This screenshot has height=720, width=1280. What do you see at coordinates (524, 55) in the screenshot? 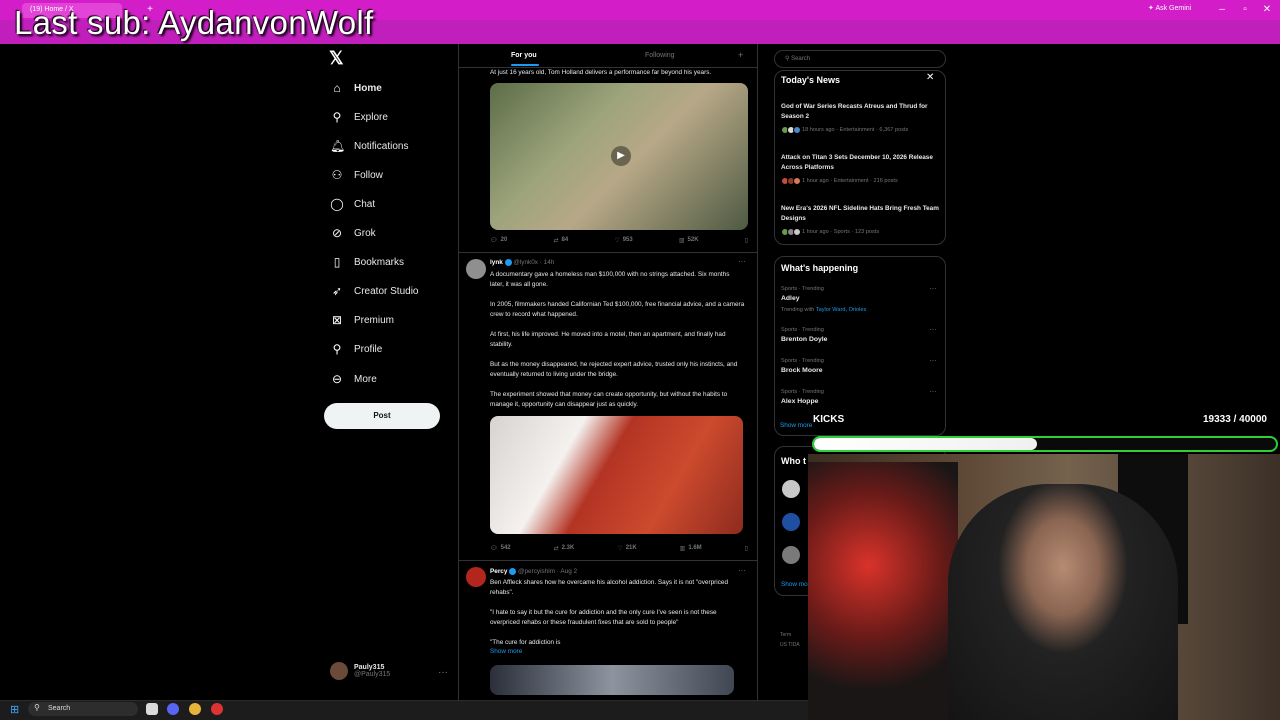
I see `tab-for-you: For you` at bounding box center [524, 55].